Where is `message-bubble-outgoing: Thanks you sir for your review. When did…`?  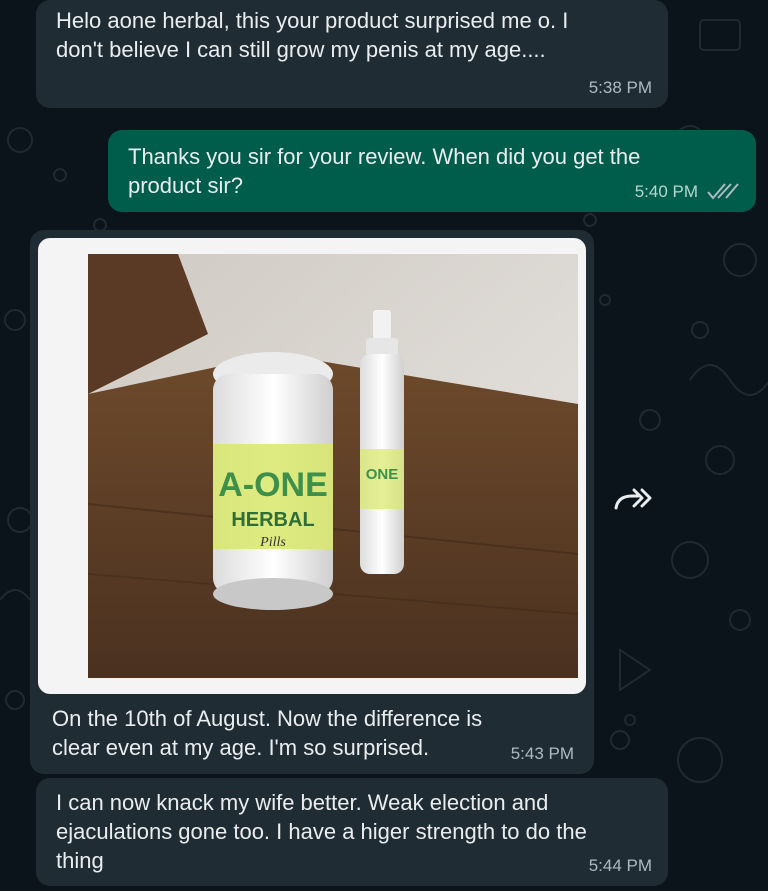
message-bubble-outgoing: Thanks you sir for your review. When did… is located at coordinates (432, 171).